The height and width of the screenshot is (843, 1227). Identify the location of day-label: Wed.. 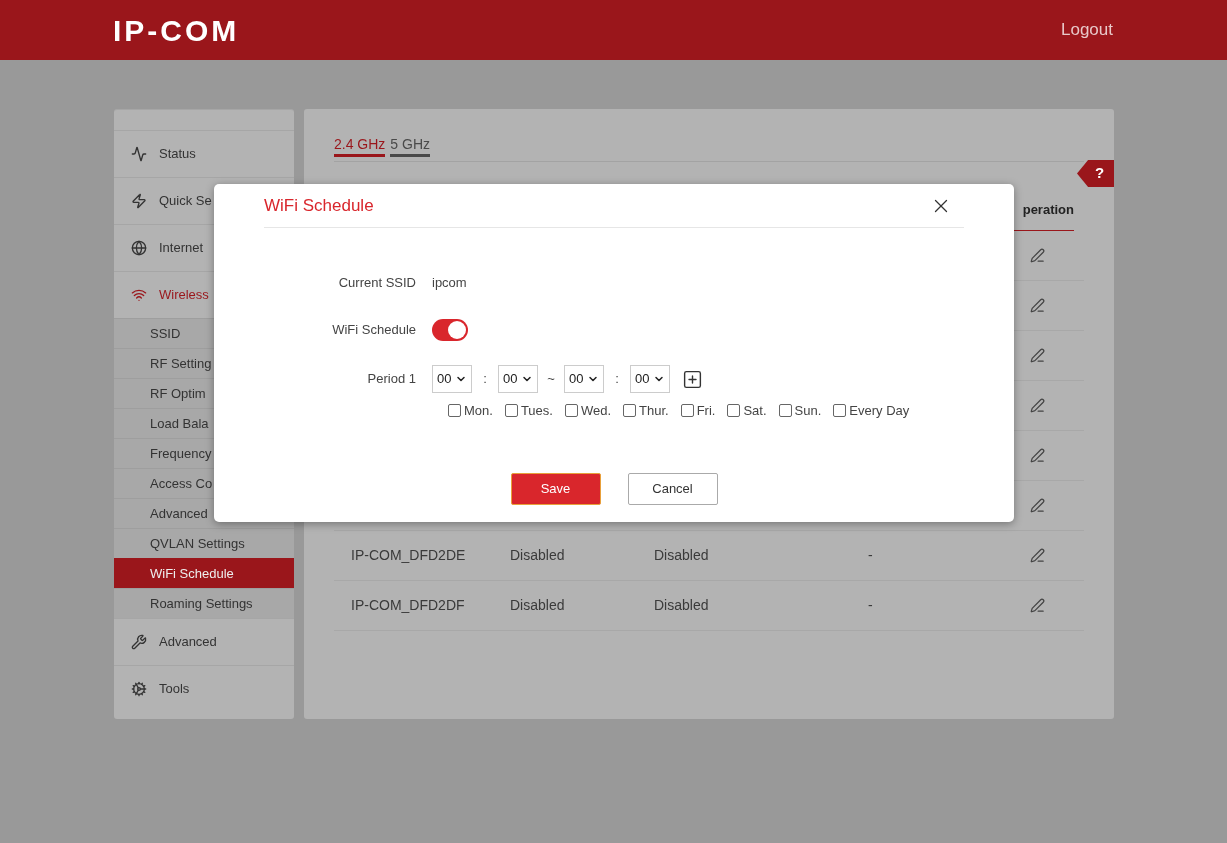
(596, 411).